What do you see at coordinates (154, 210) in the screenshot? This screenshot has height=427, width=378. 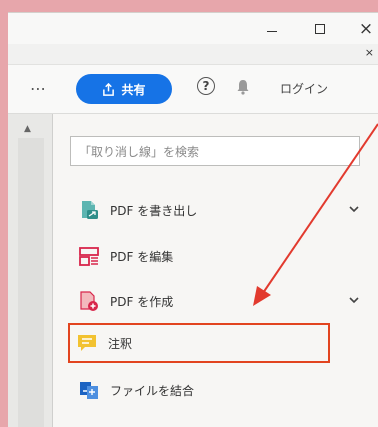 I see `tool-label: PDF を書き出し` at bounding box center [154, 210].